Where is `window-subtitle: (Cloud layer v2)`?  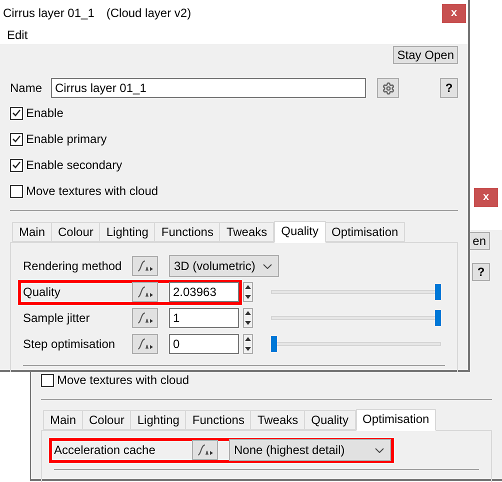 window-subtitle: (Cloud layer v2) is located at coordinates (149, 13).